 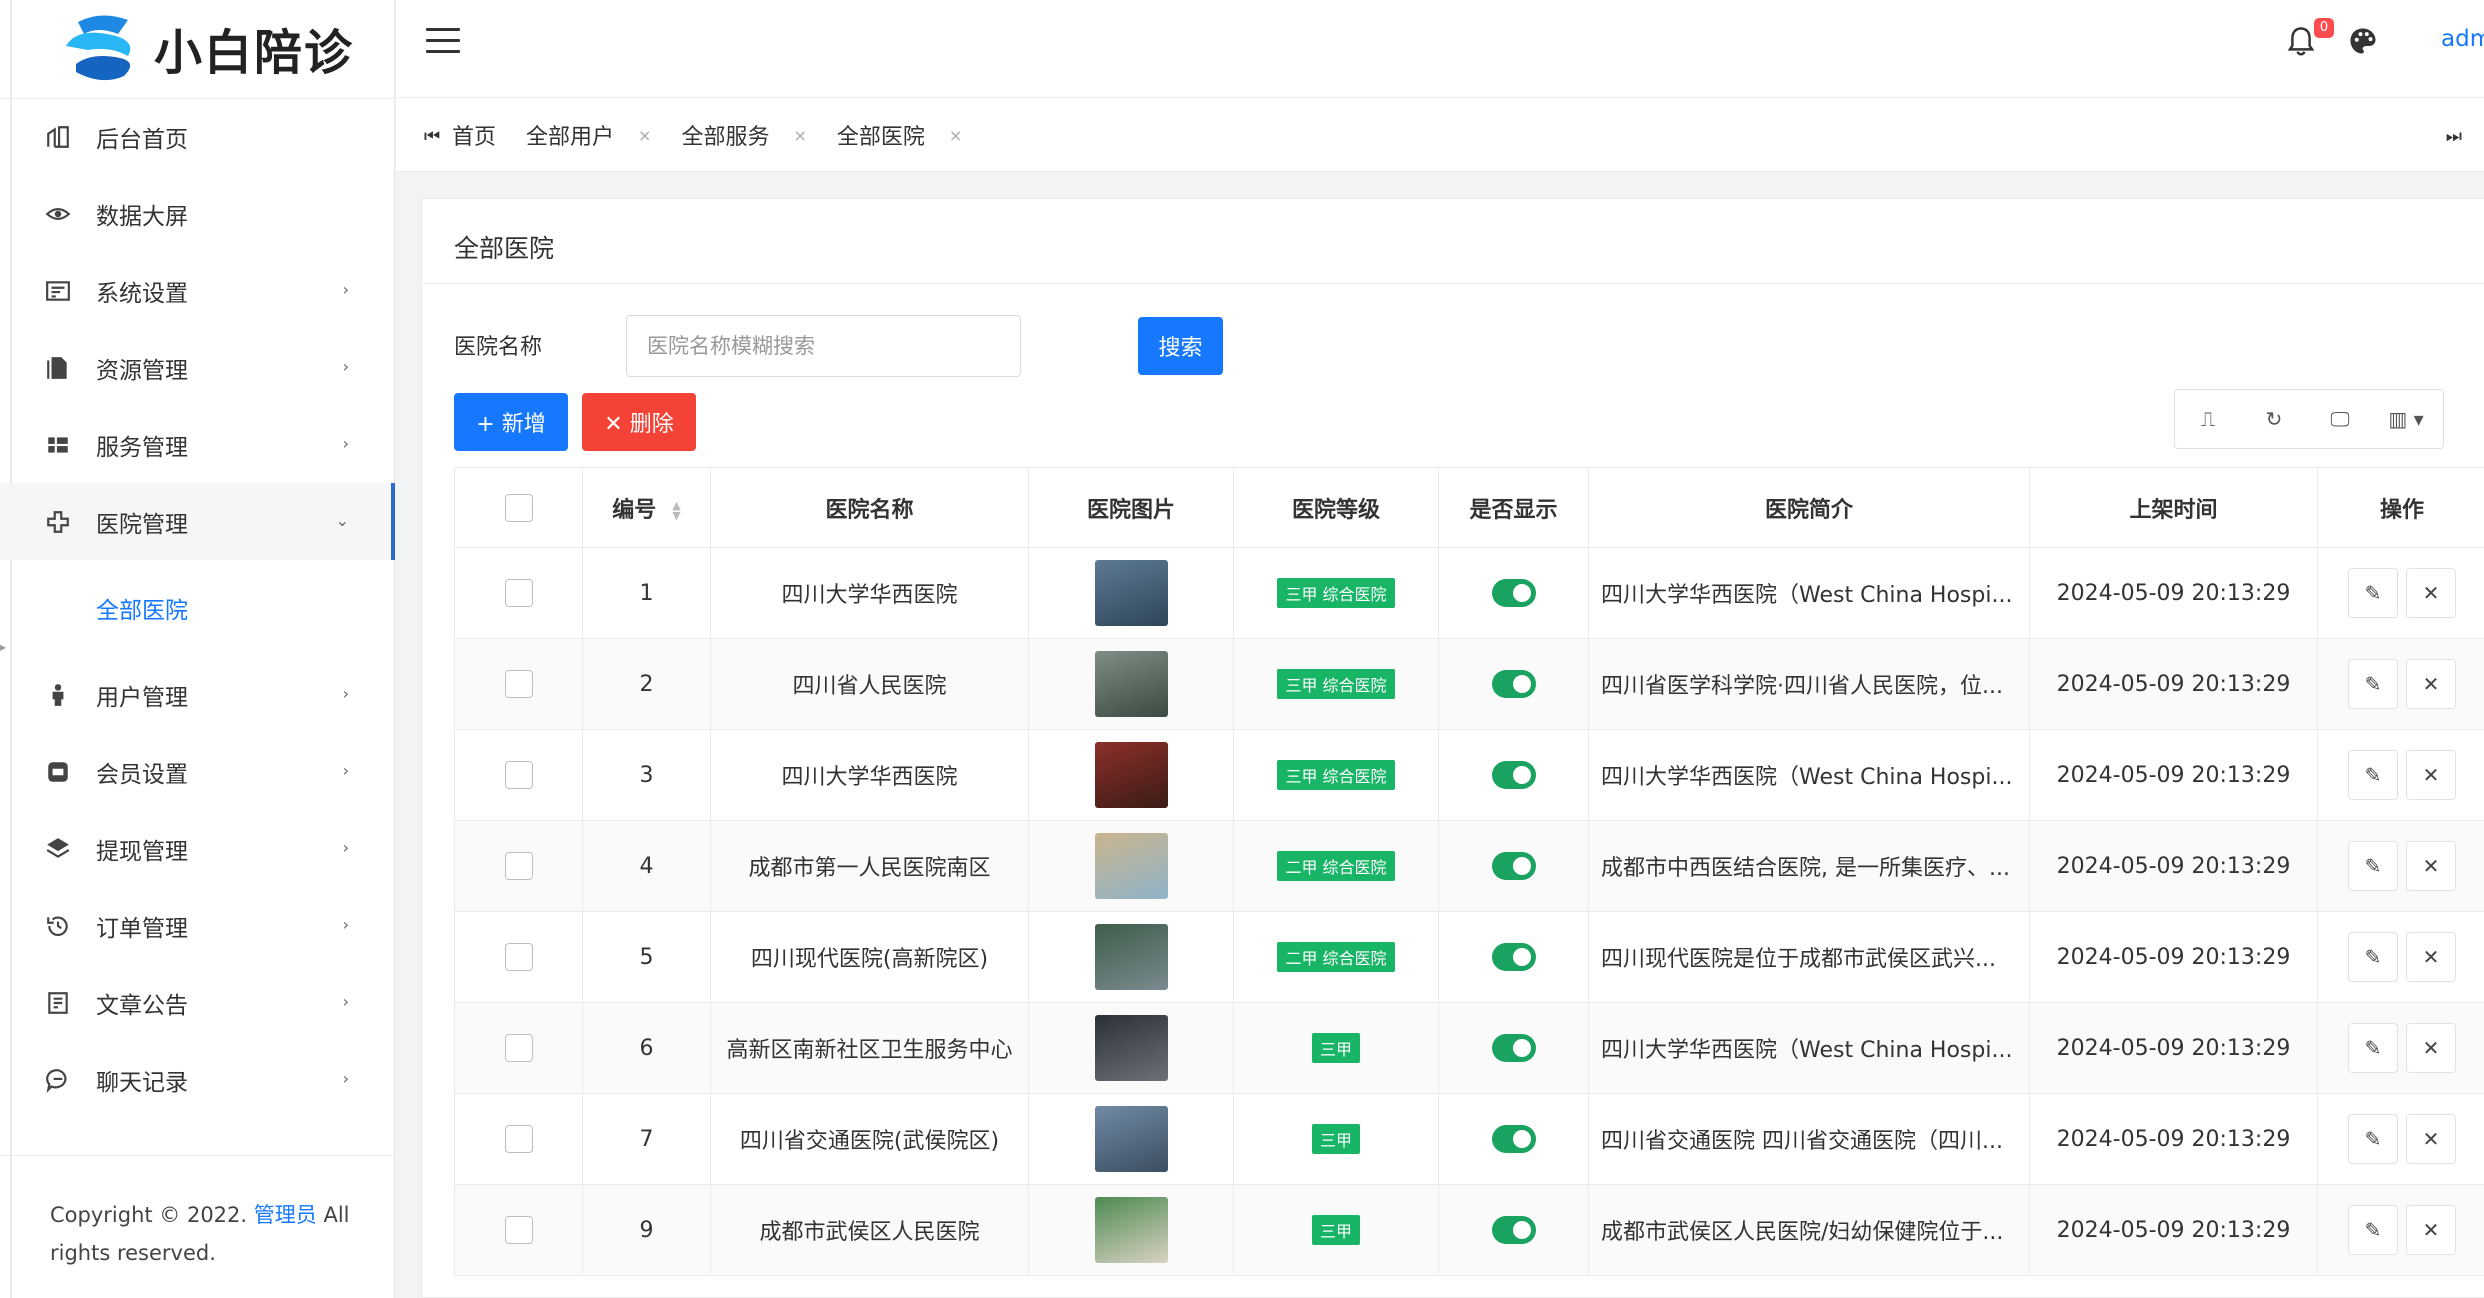 What do you see at coordinates (197, 925) in the screenshot?
I see `sidebar-item-9: 订单管理 ›` at bounding box center [197, 925].